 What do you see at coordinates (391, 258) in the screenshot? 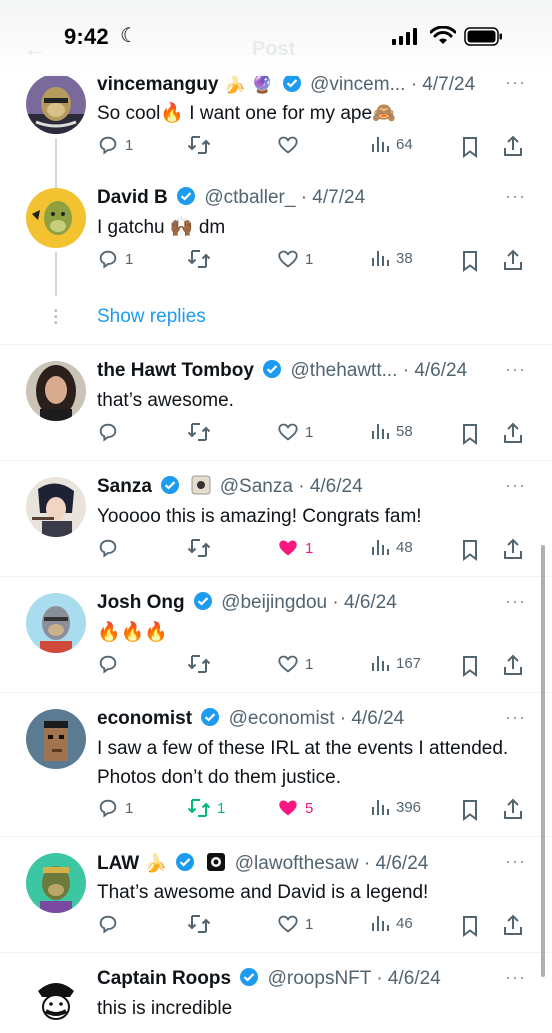
I see `views-button: 38` at bounding box center [391, 258].